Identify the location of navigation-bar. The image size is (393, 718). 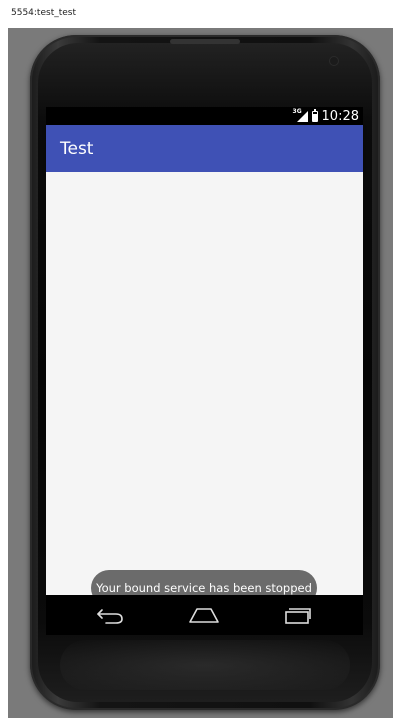
(204, 615).